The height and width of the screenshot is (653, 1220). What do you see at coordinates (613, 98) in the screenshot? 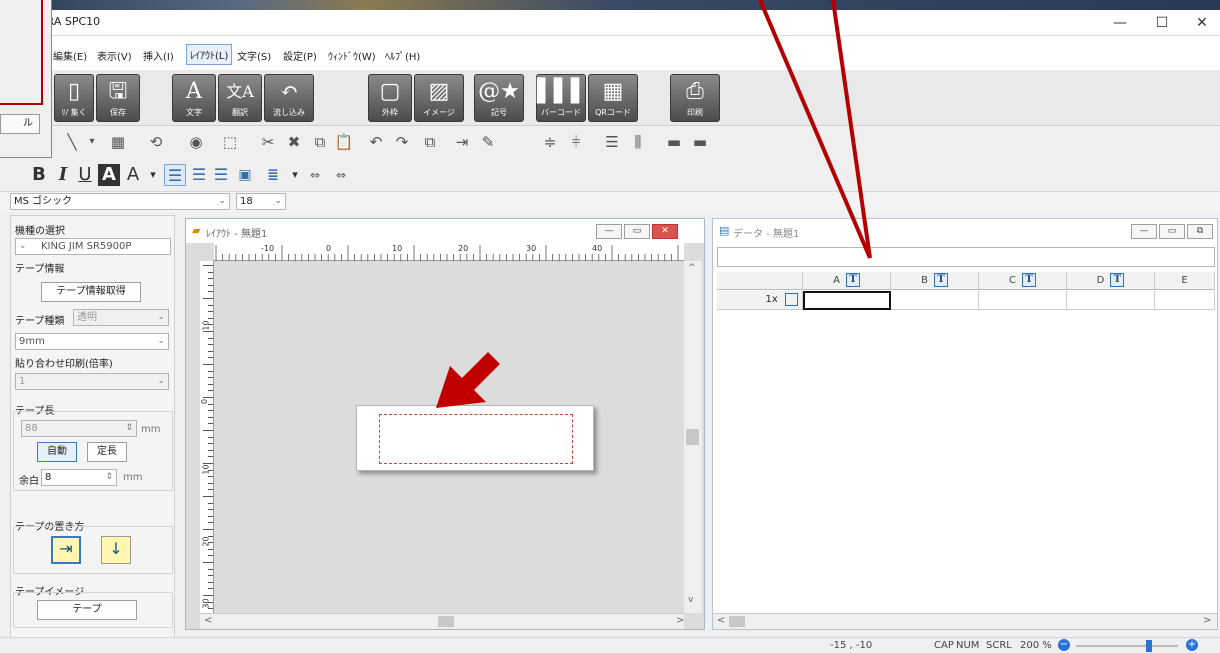
I see `qrcode-button: ▦ QRコード` at bounding box center [613, 98].